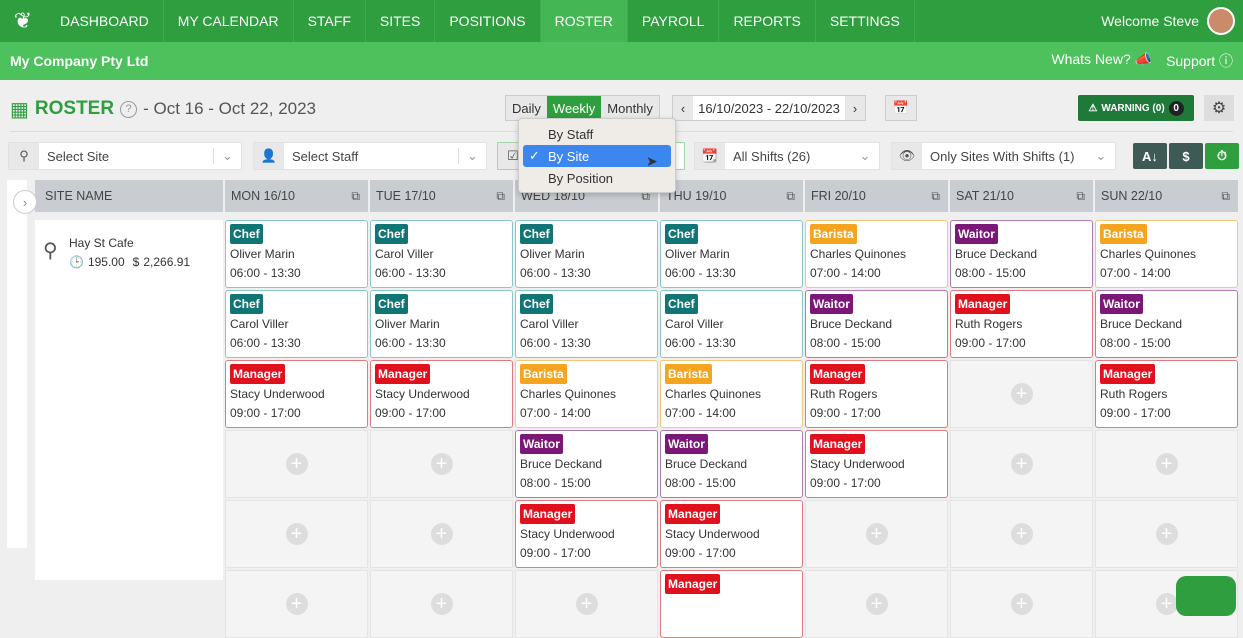 The image size is (1243, 638). Describe the element at coordinates (23, 21) in the screenshot. I see `app-logo-icon: ❦` at that location.